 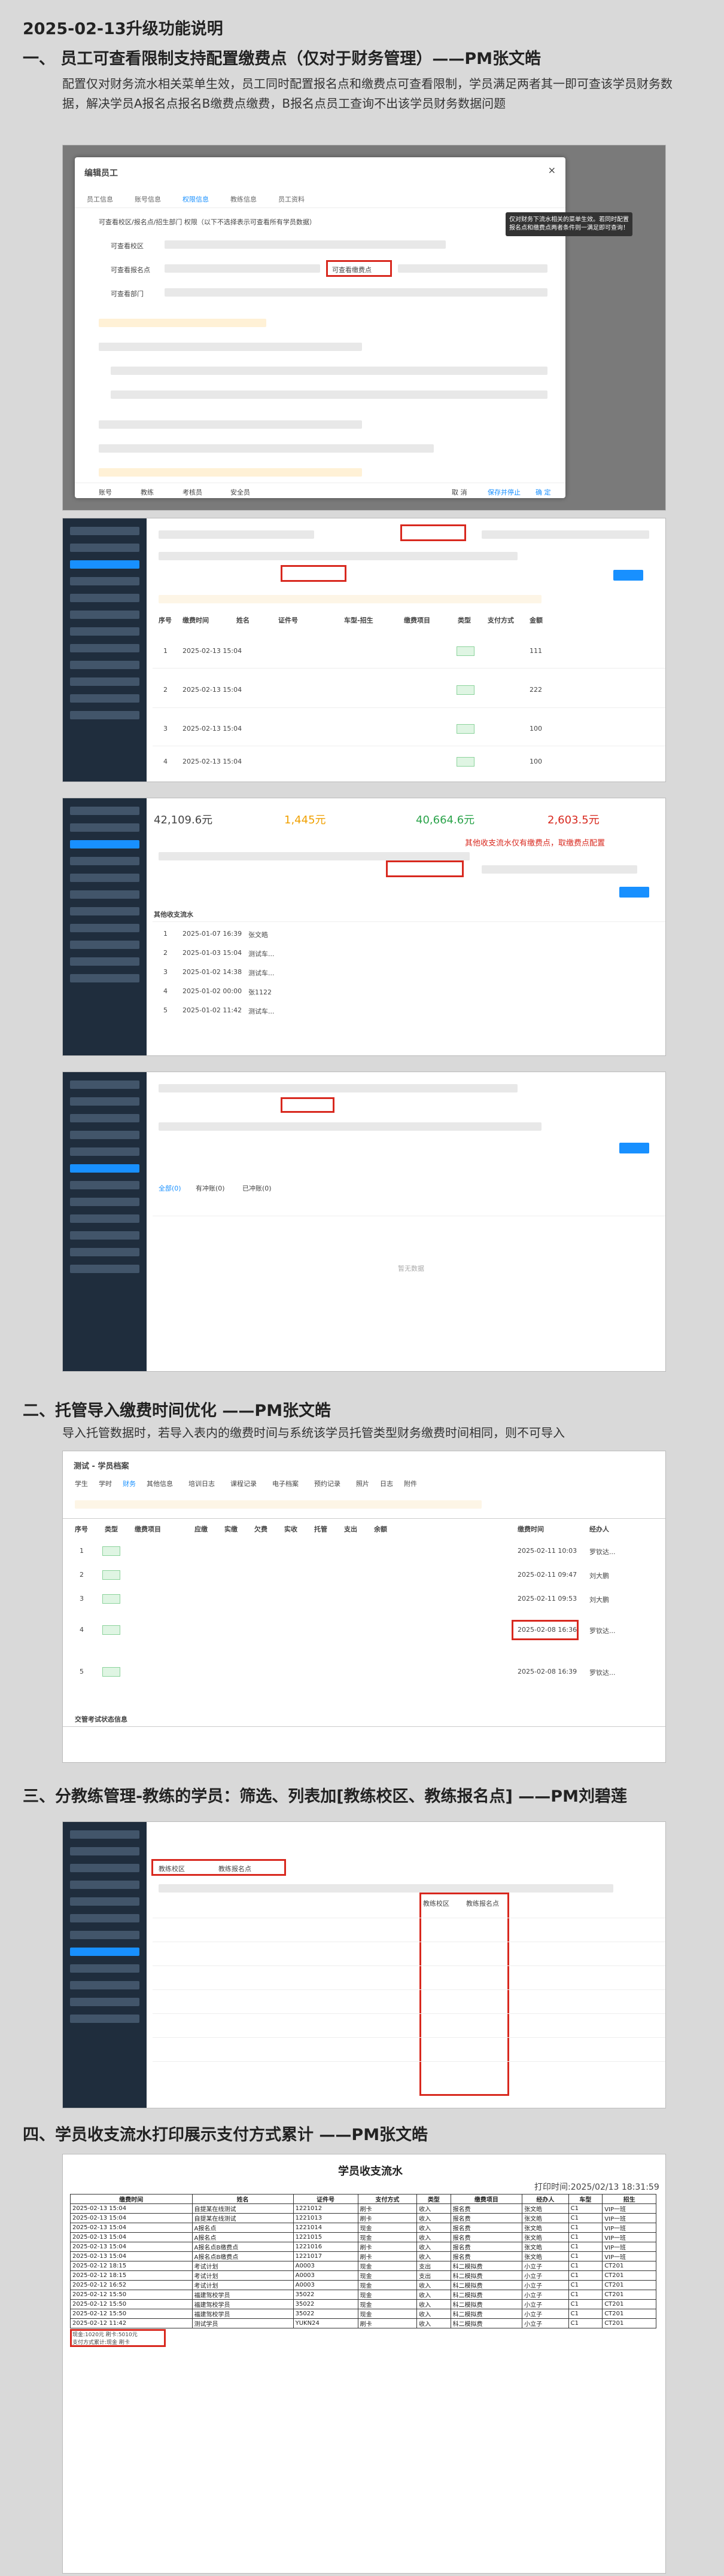 What do you see at coordinates (192, 492) in the screenshot?
I see `check-examiner: 考核员` at bounding box center [192, 492].